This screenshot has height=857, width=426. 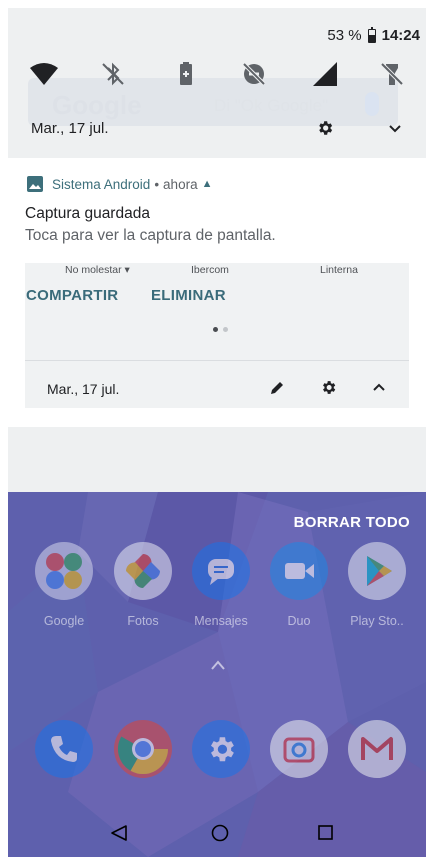 What do you see at coordinates (299, 621) in the screenshot?
I see `app-label-duo: Duo` at bounding box center [299, 621].